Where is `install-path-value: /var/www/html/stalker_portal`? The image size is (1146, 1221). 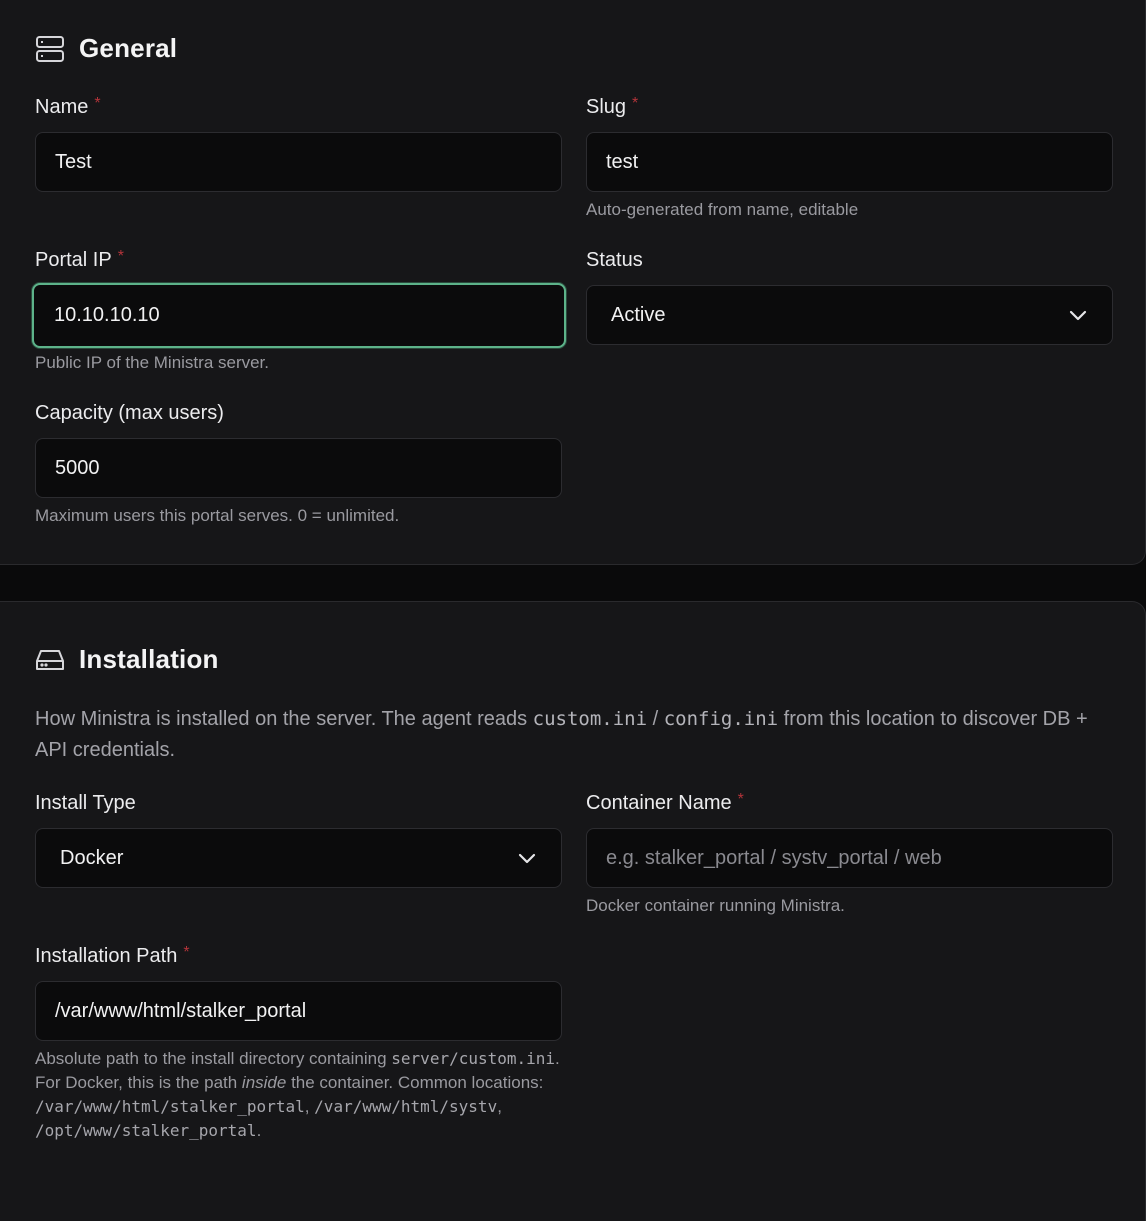
install-path-value: /var/www/html/stalker_portal is located at coordinates (181, 1010).